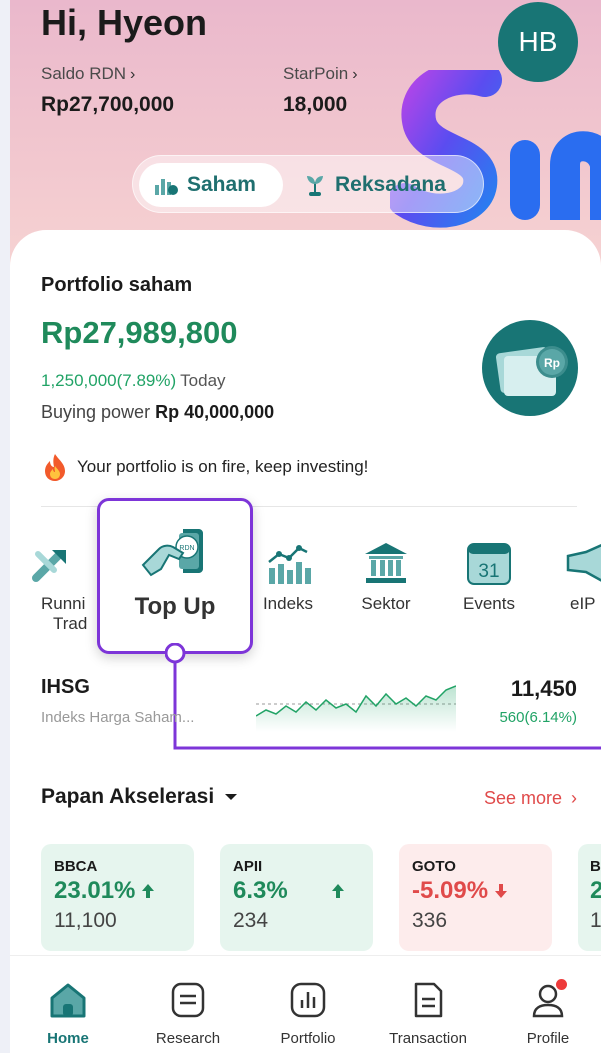  I want to click on stock-card: B 2 1, so click(589, 897).